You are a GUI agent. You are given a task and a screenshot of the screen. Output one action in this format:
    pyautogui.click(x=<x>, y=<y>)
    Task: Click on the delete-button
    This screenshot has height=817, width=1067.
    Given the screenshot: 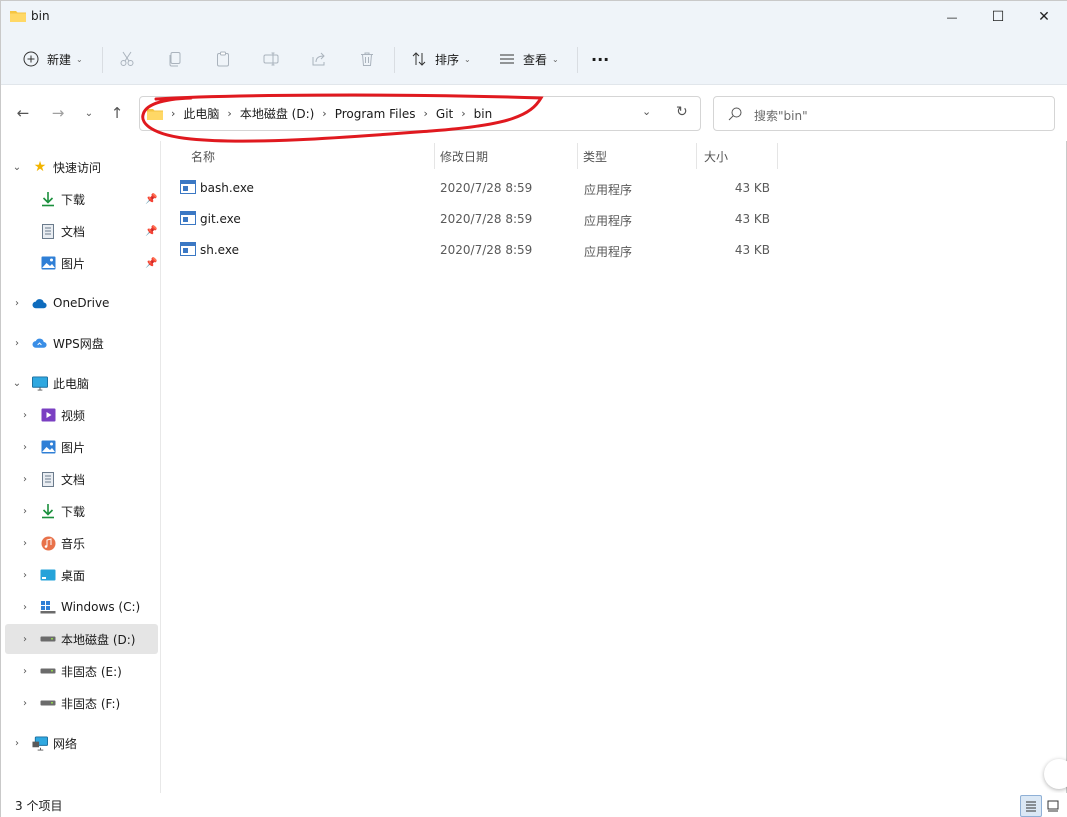 What is the action you would take?
    pyautogui.click(x=370, y=59)
    